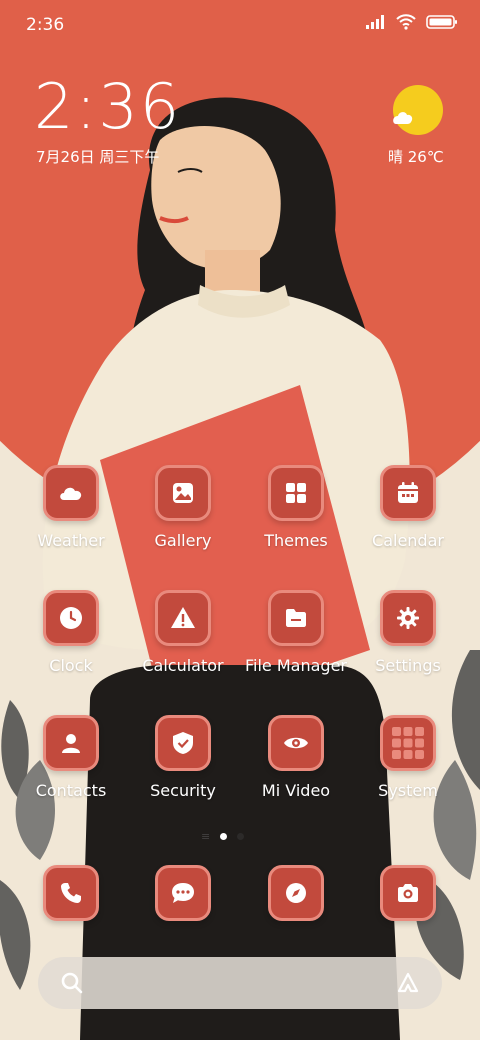  Describe the element at coordinates (72, 983) in the screenshot. I see `search-icon` at that location.